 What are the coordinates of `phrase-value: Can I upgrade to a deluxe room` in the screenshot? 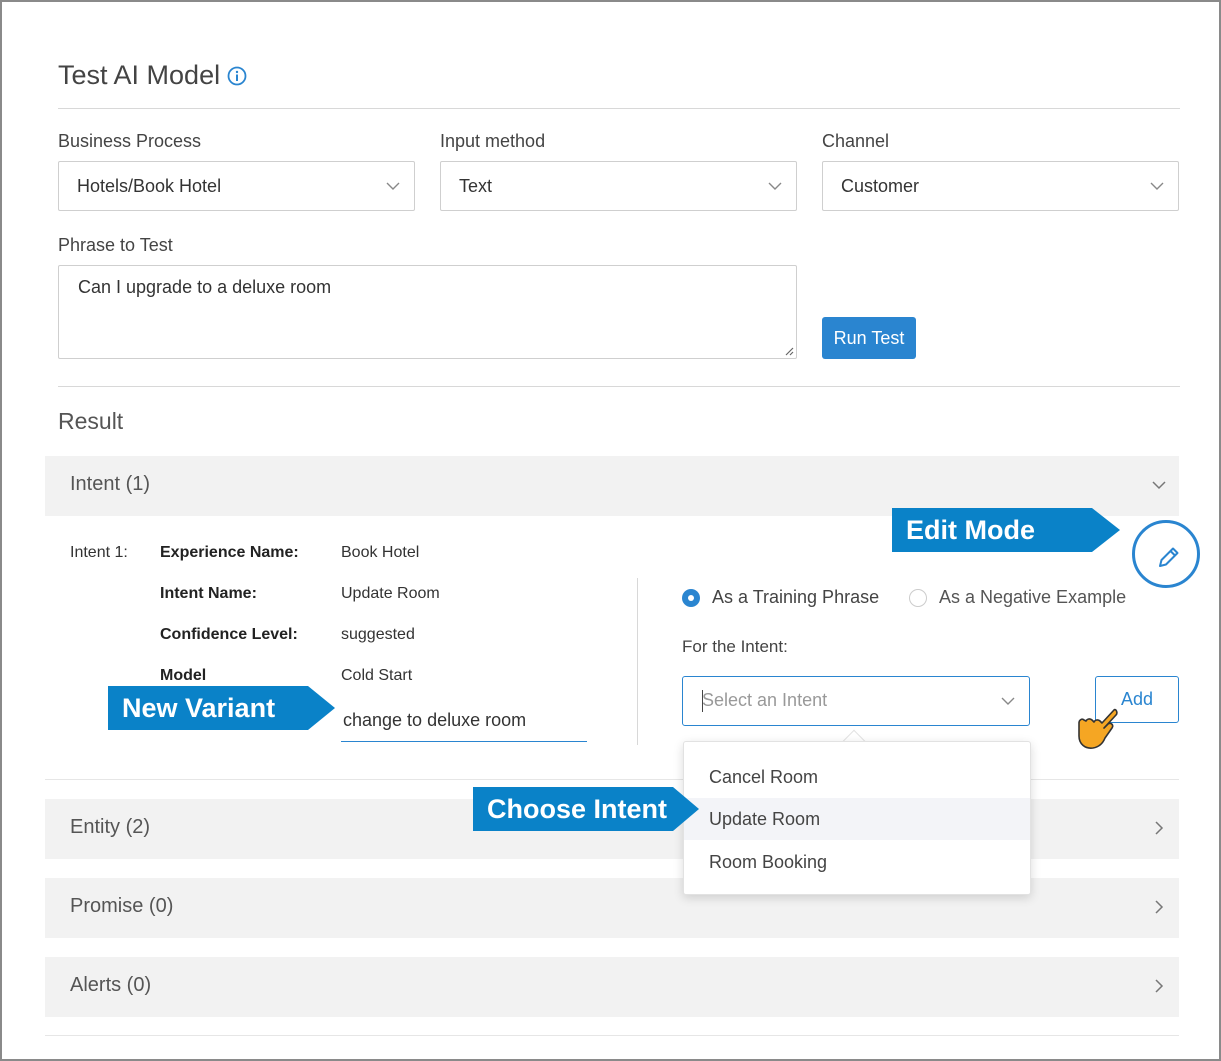 It's located at (205, 287).